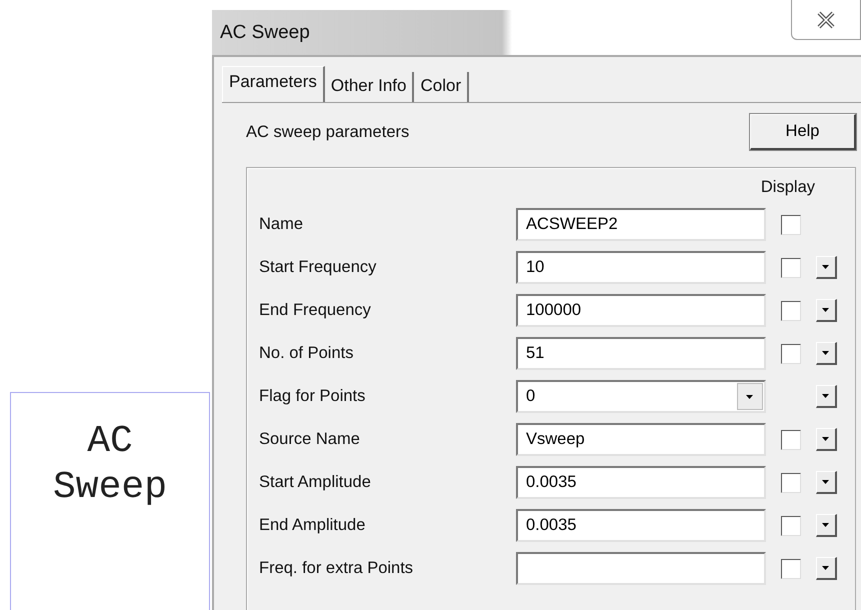 The image size is (861, 610). I want to click on field-label: Freq. for extra Points, so click(336, 568).